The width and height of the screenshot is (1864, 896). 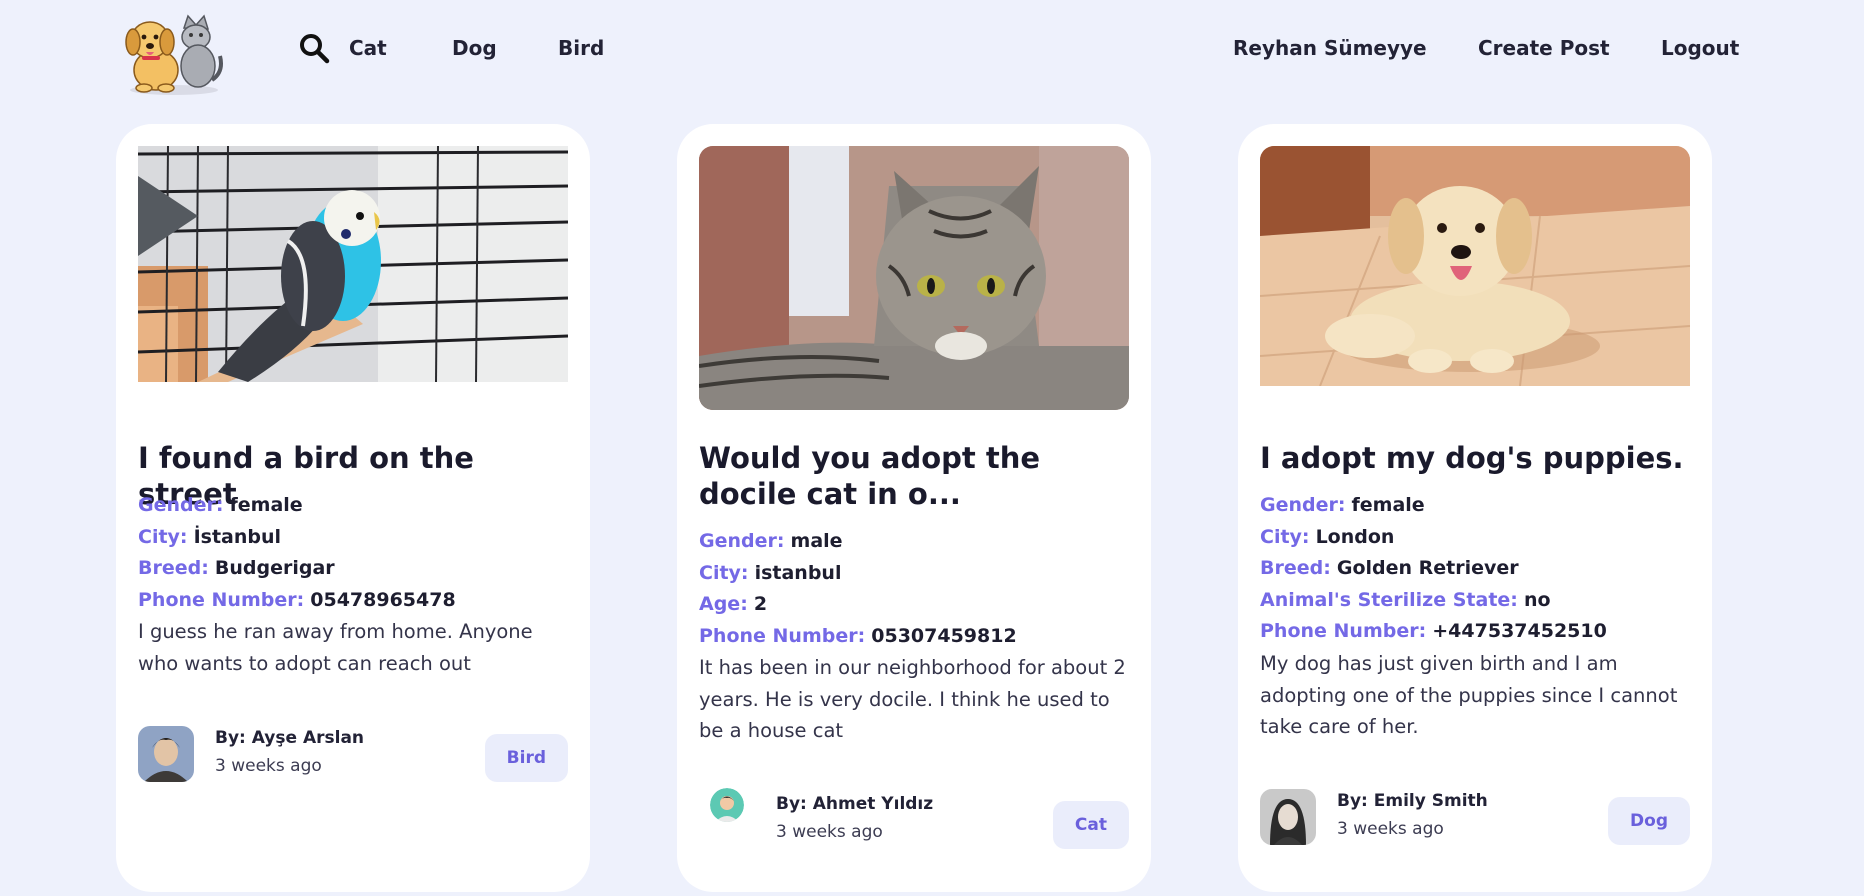 What do you see at coordinates (474, 48) in the screenshot?
I see `nav-link-dog: Dog` at bounding box center [474, 48].